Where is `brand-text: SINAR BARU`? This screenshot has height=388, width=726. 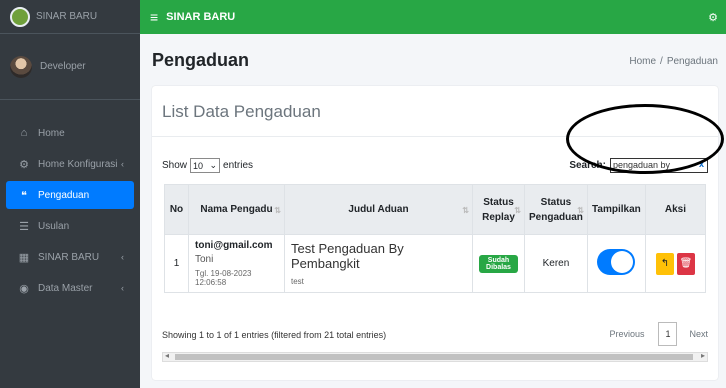
brand-text: SINAR BARU is located at coordinates (67, 16).